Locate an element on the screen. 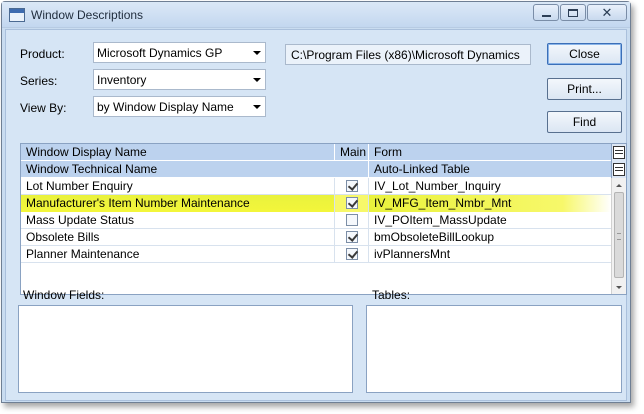 The width and height of the screenshot is (644, 414). table-row: Mass Update Status IV_POItem_MassUpdate is located at coordinates (316, 220).